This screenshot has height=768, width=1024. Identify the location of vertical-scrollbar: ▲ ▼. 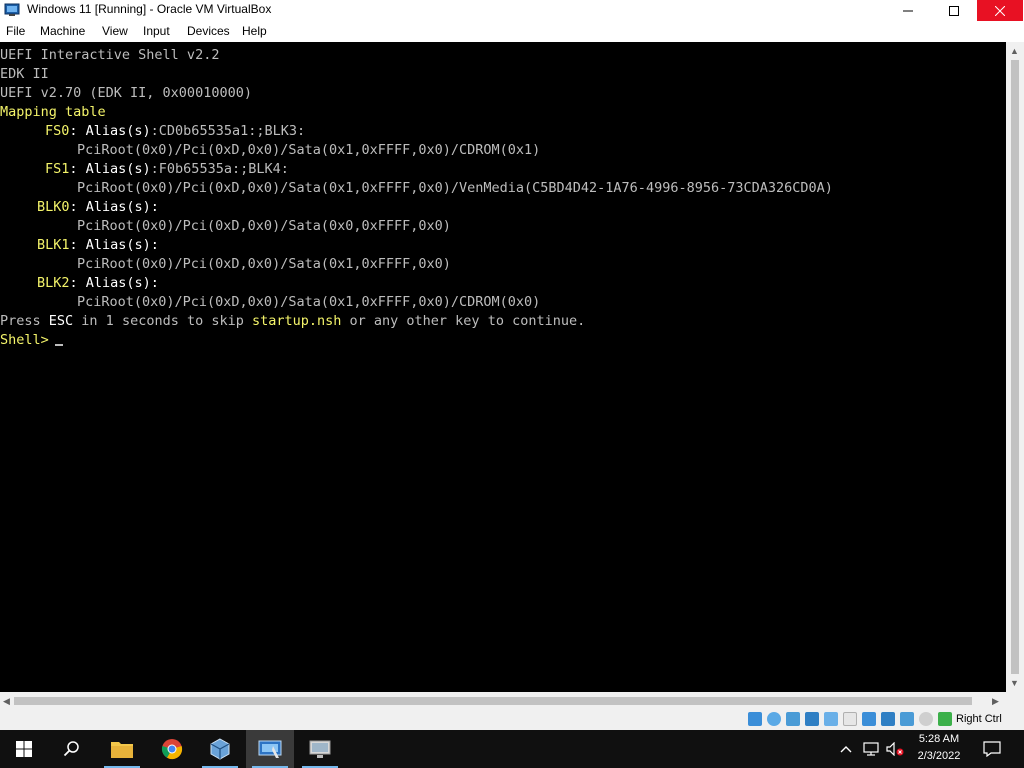
(1015, 367).